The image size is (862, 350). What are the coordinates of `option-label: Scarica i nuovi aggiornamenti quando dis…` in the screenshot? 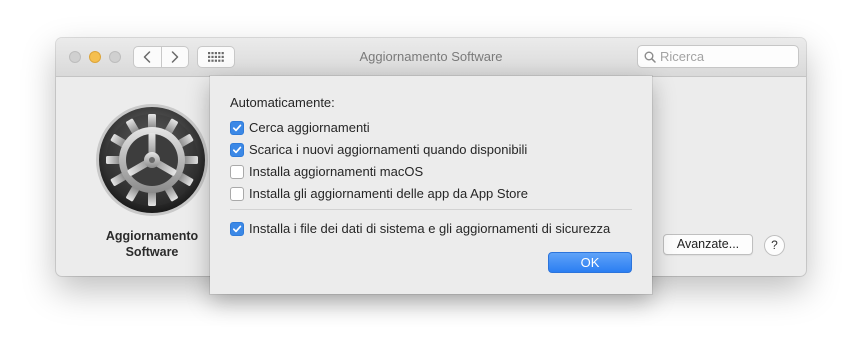 It's located at (388, 149).